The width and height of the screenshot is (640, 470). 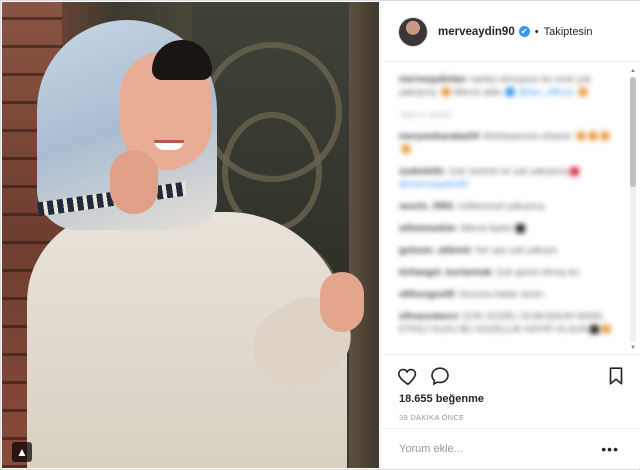 What do you see at coordinates (494, 449) in the screenshot?
I see `comment-input` at bounding box center [494, 449].